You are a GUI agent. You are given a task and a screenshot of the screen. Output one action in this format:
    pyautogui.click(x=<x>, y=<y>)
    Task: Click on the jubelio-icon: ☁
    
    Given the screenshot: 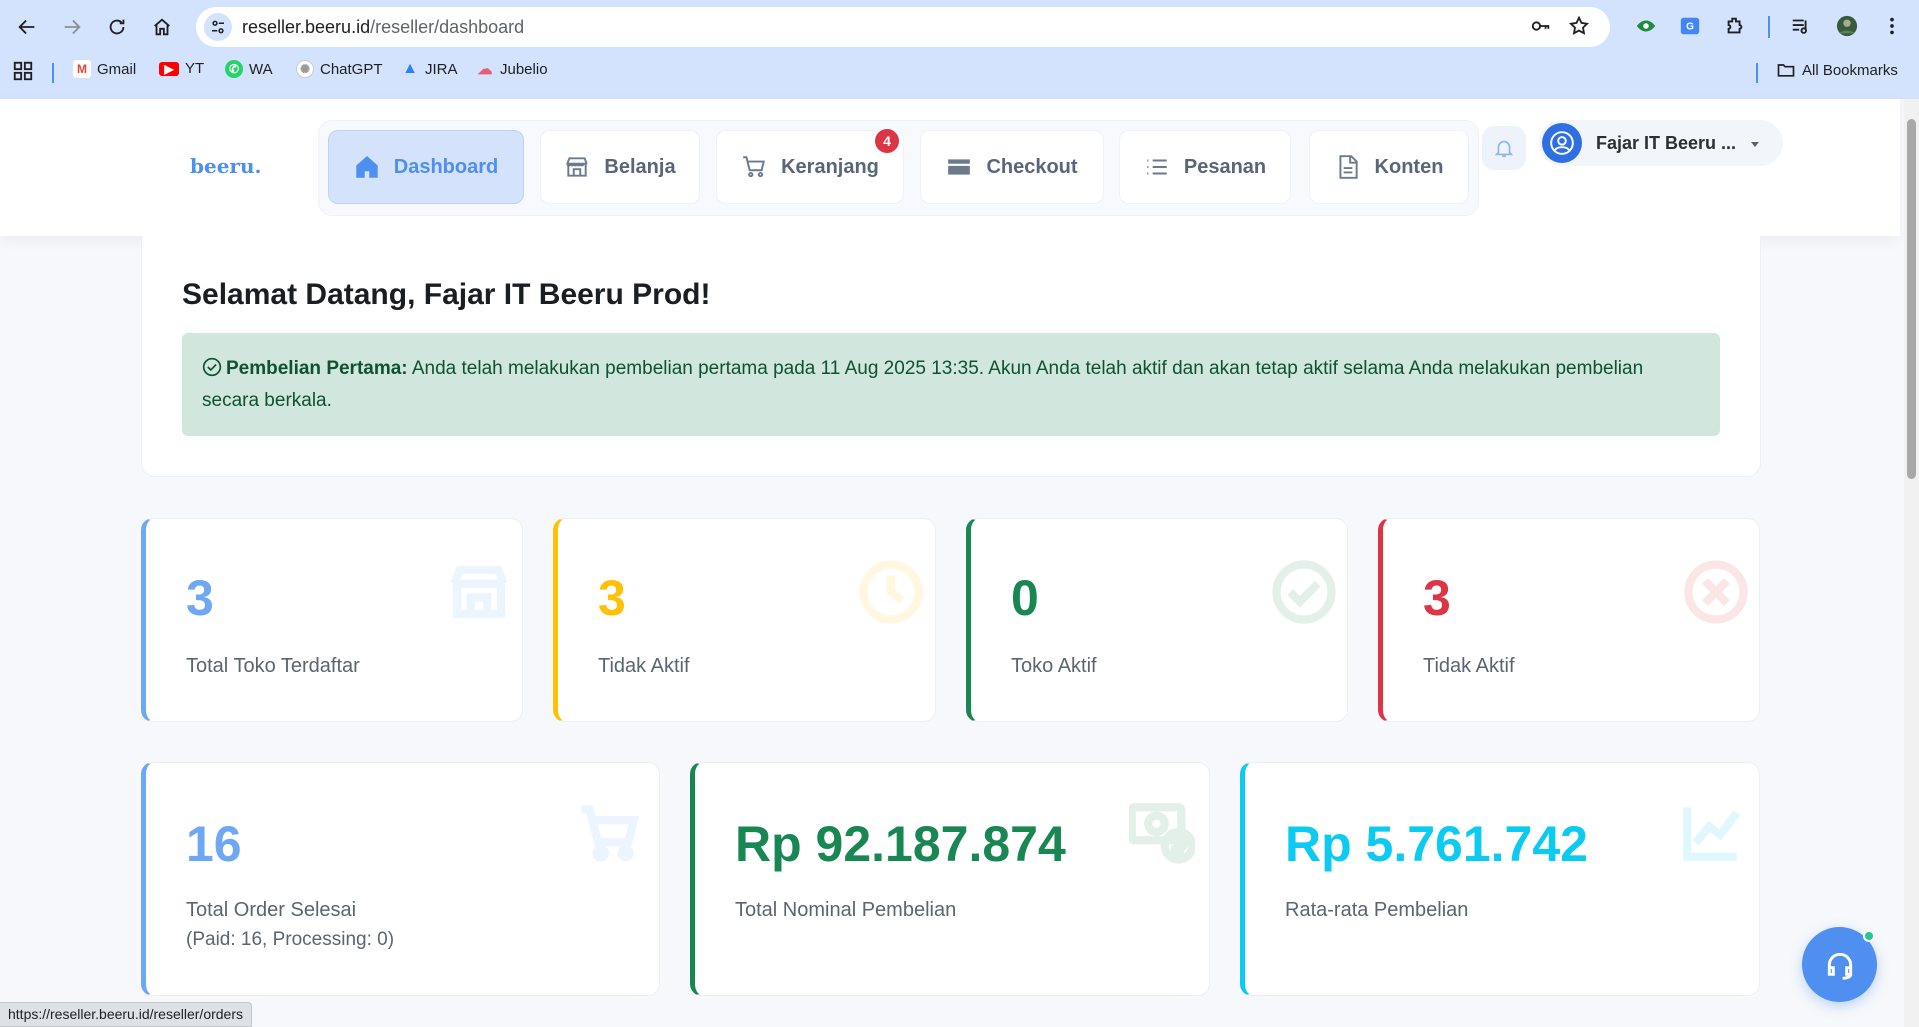 What is the action you would take?
    pyautogui.click(x=485, y=69)
    